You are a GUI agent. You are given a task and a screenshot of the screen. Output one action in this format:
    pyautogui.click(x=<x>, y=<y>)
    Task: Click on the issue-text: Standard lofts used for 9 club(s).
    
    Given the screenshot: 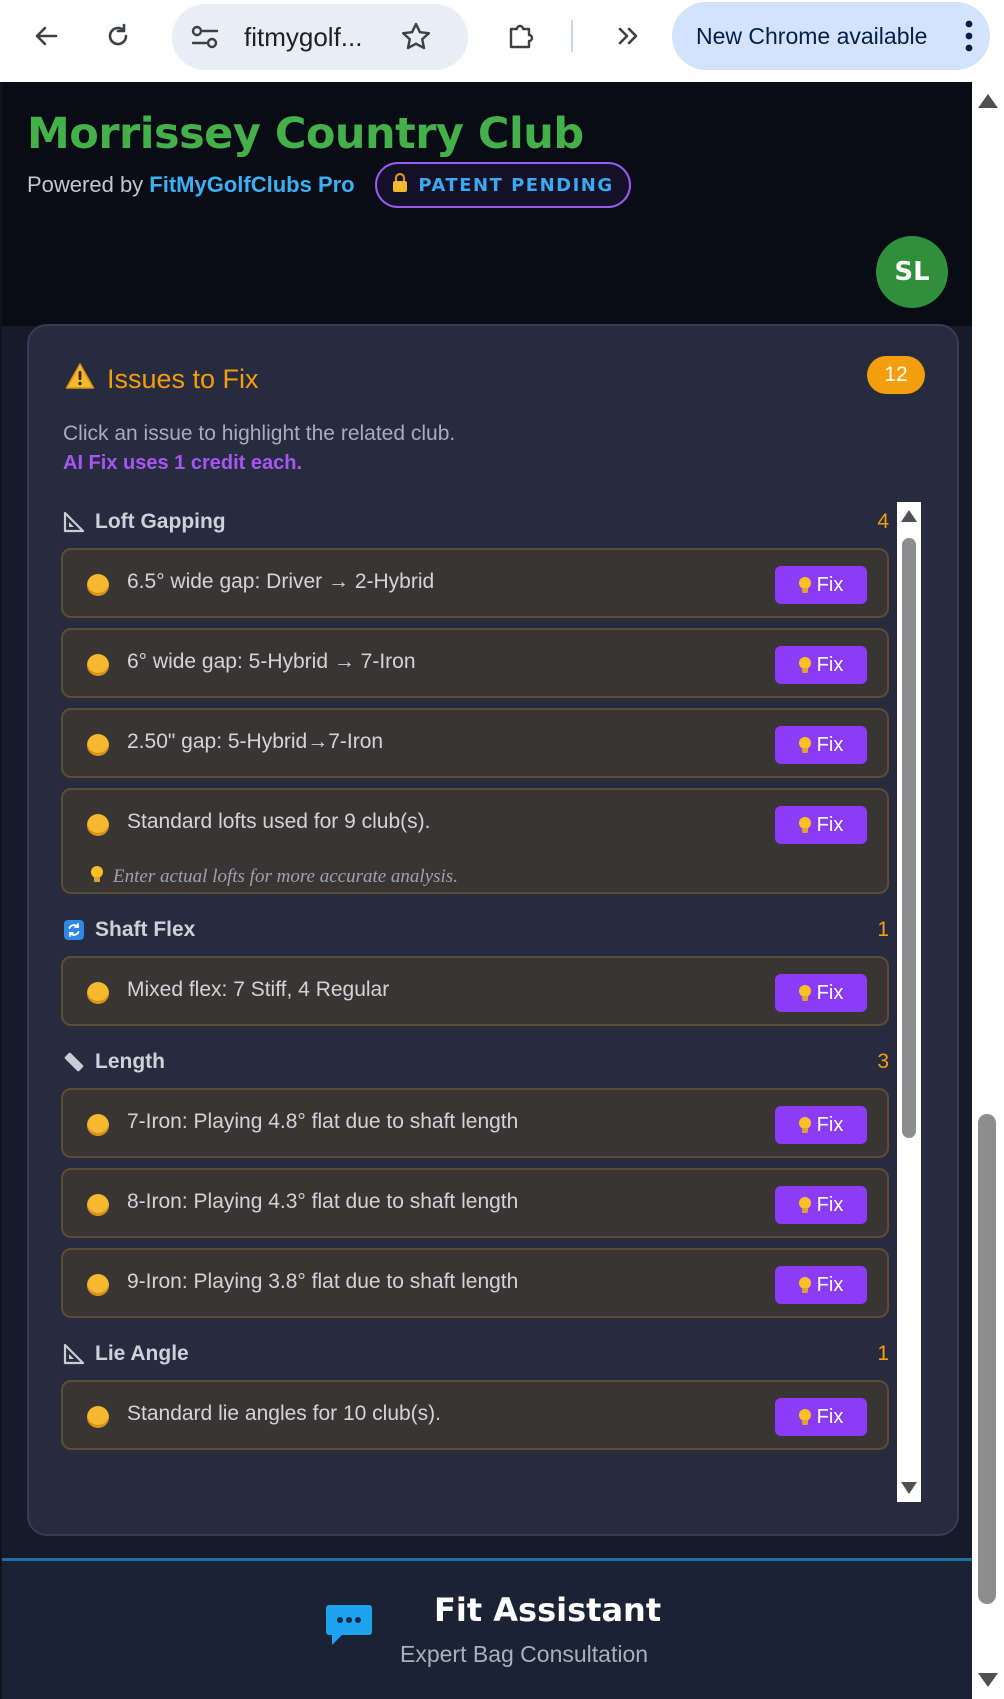 What is the action you would take?
    pyautogui.click(x=279, y=821)
    